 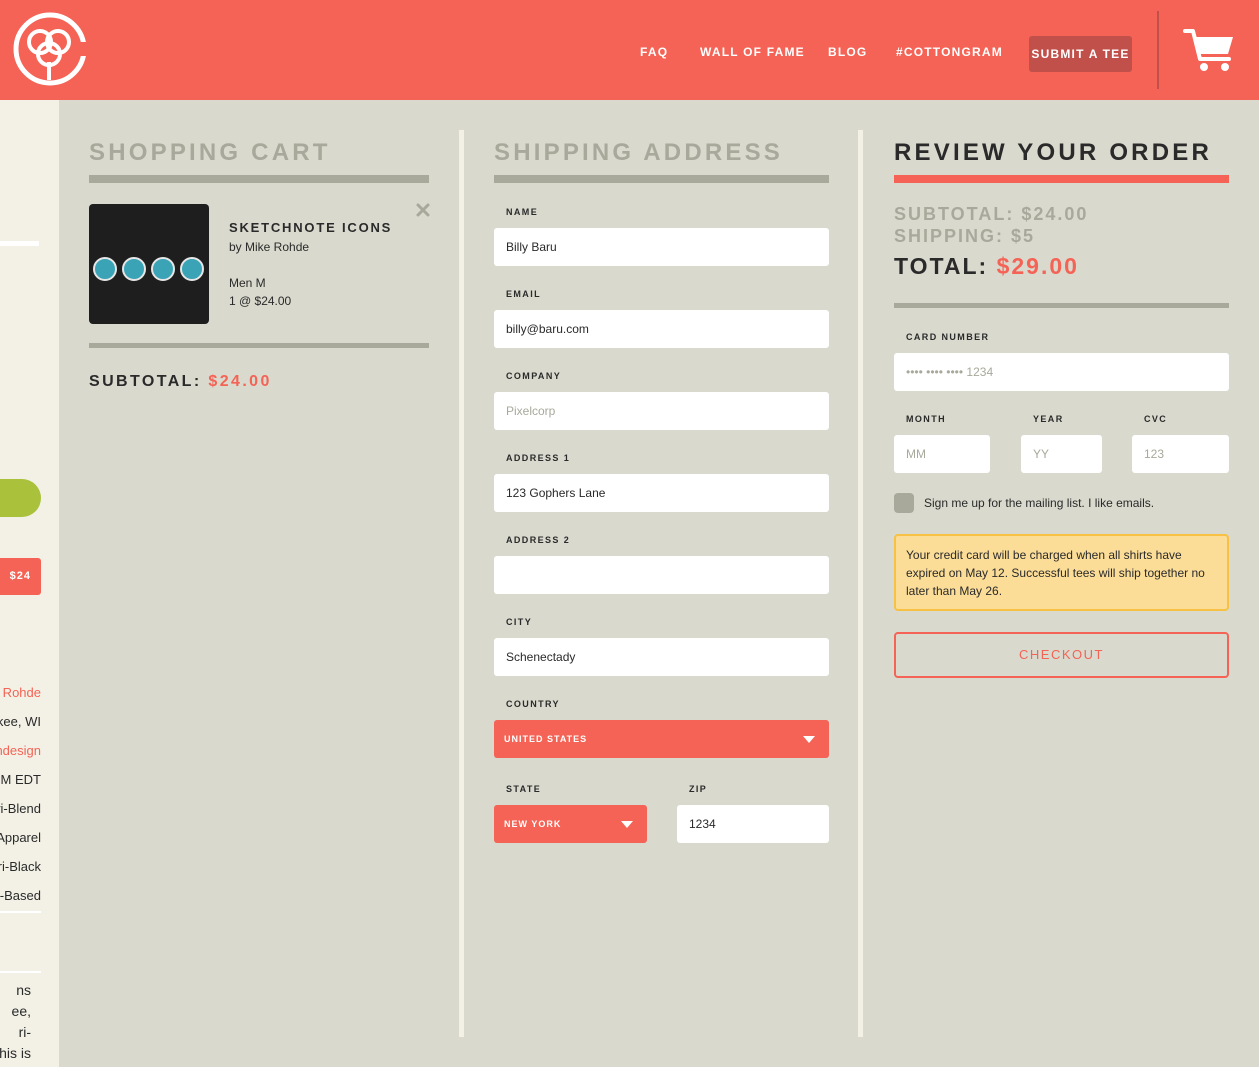 I want to click on name-label: NAME, so click(x=522, y=212).